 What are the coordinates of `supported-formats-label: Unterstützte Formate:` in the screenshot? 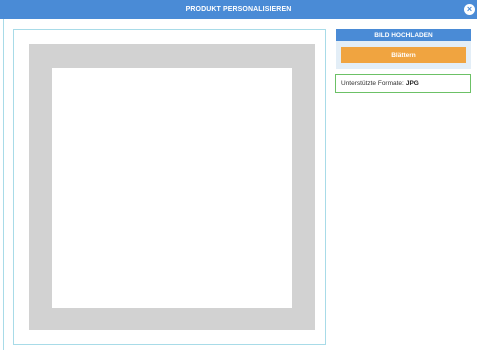 It's located at (372, 83).